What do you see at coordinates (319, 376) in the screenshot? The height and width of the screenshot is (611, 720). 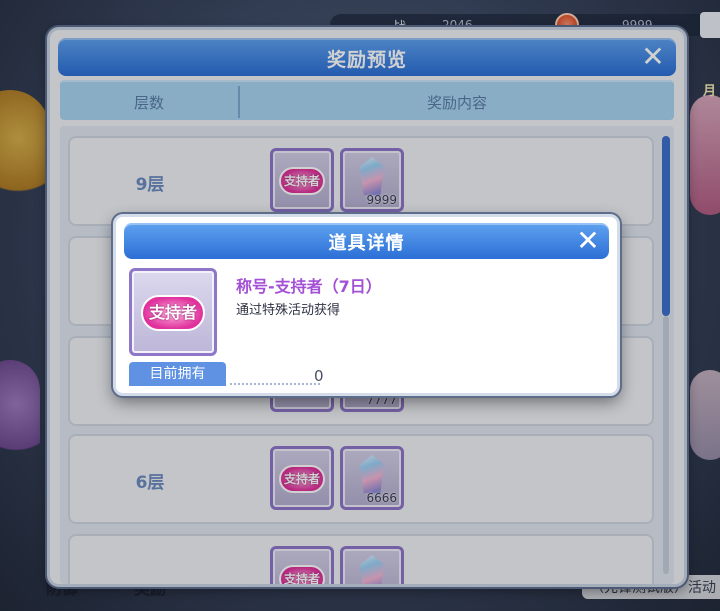 I see `owned-count: 0` at bounding box center [319, 376].